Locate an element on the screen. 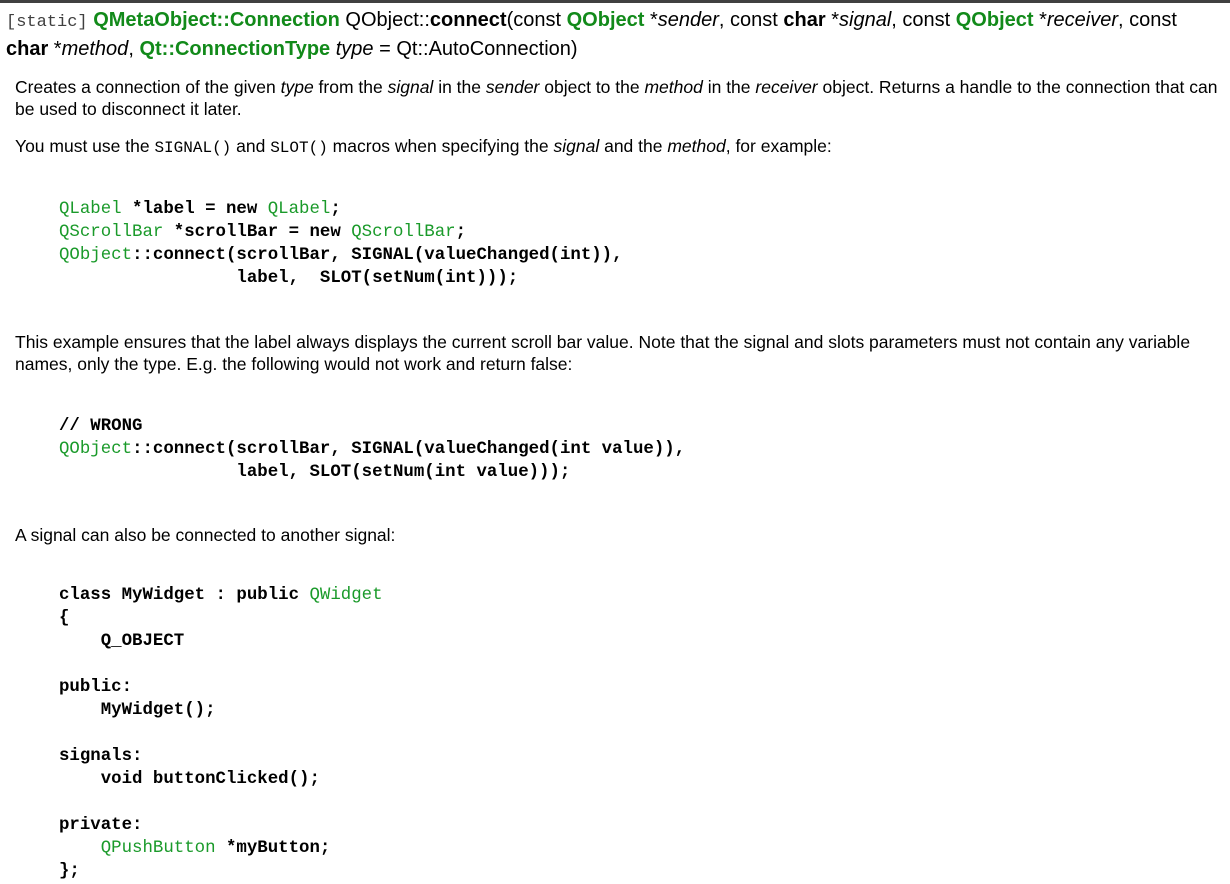  param-method: method is located at coordinates (95, 49).